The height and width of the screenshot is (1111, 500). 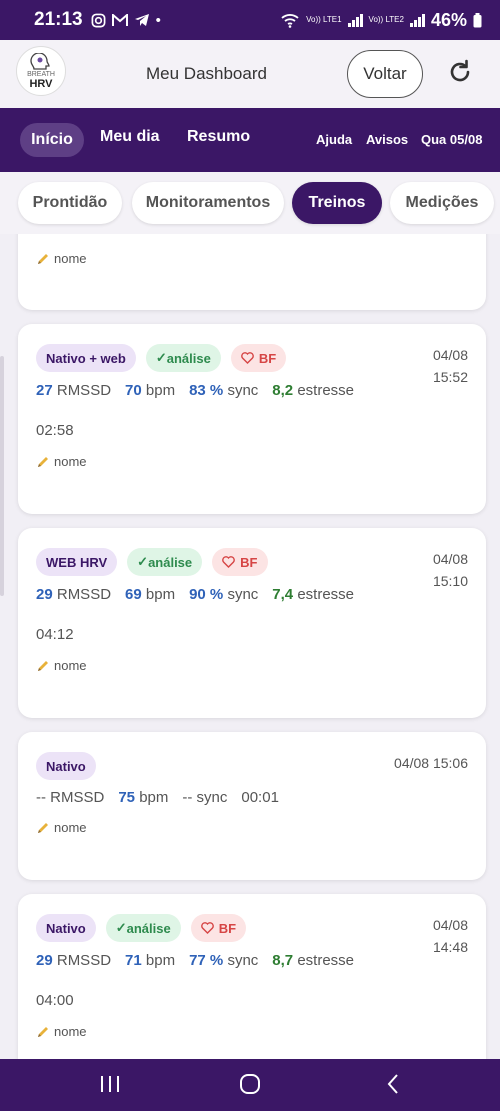 I want to click on instagram-icon, so click(x=98, y=20).